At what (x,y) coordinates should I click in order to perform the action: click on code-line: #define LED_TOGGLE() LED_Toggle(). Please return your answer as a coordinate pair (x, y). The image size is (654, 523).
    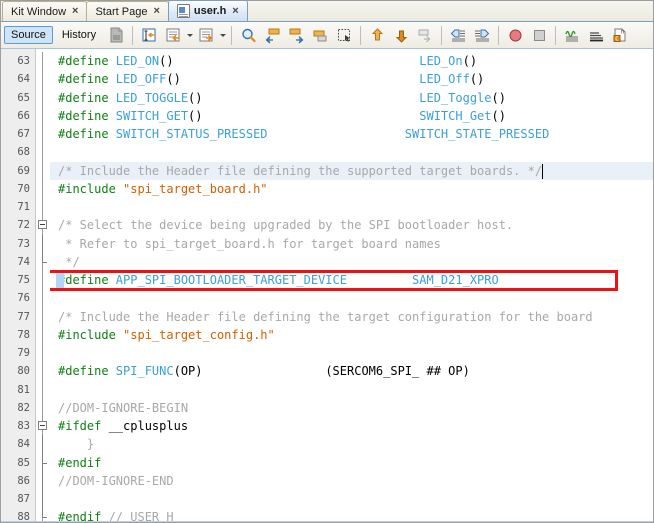
    Looking at the image, I should click on (351, 98).